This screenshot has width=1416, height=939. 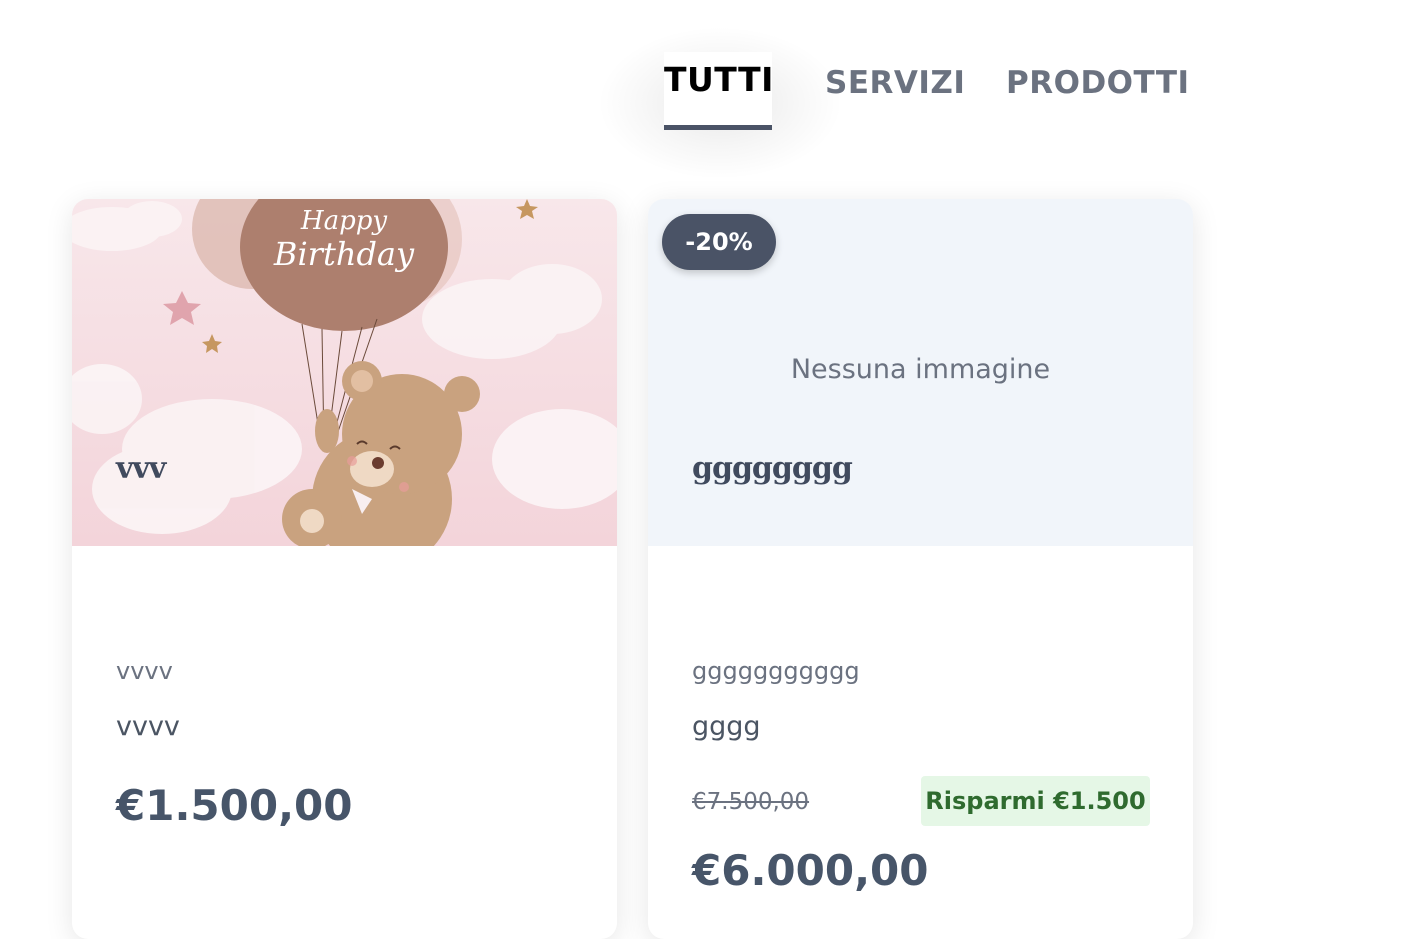 What do you see at coordinates (234, 805) in the screenshot?
I see `product-price: €1.500,00` at bounding box center [234, 805].